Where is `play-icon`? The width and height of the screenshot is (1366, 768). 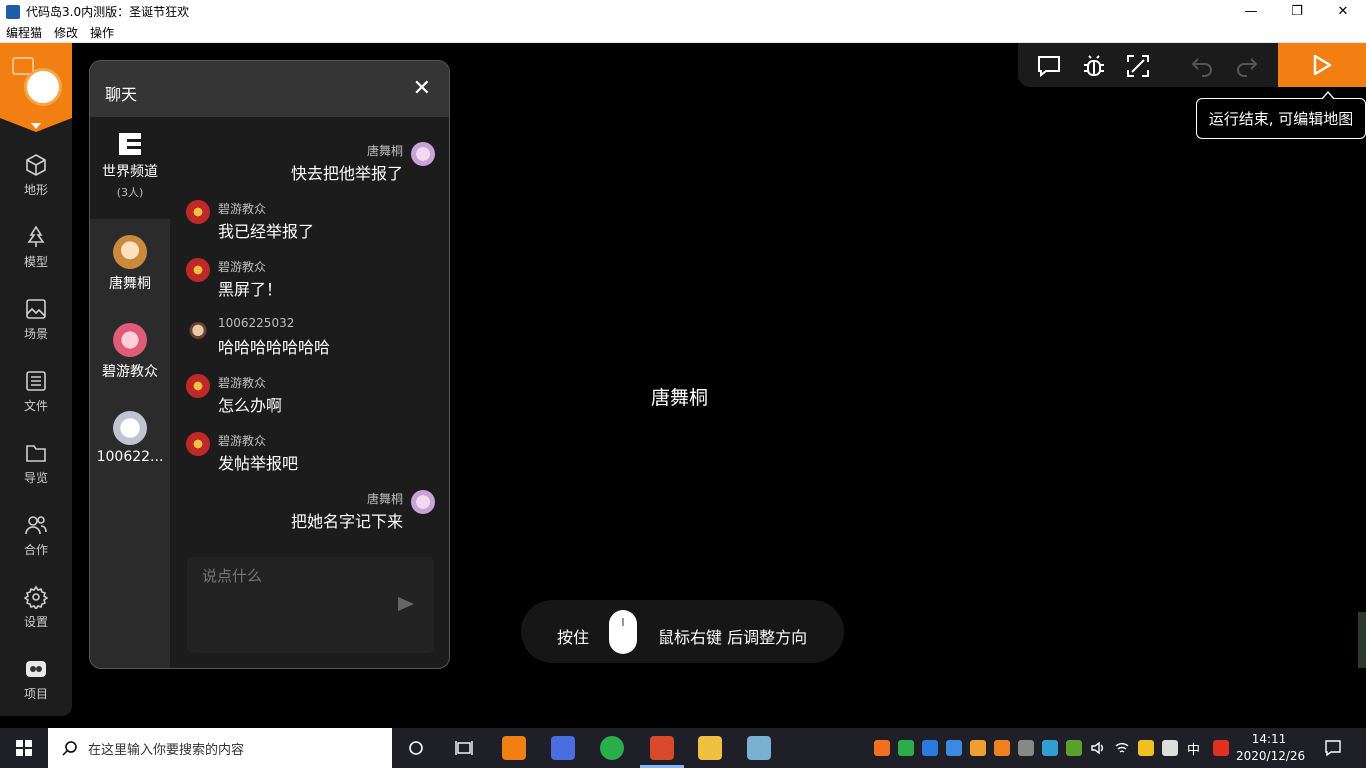 play-icon is located at coordinates (1322, 65).